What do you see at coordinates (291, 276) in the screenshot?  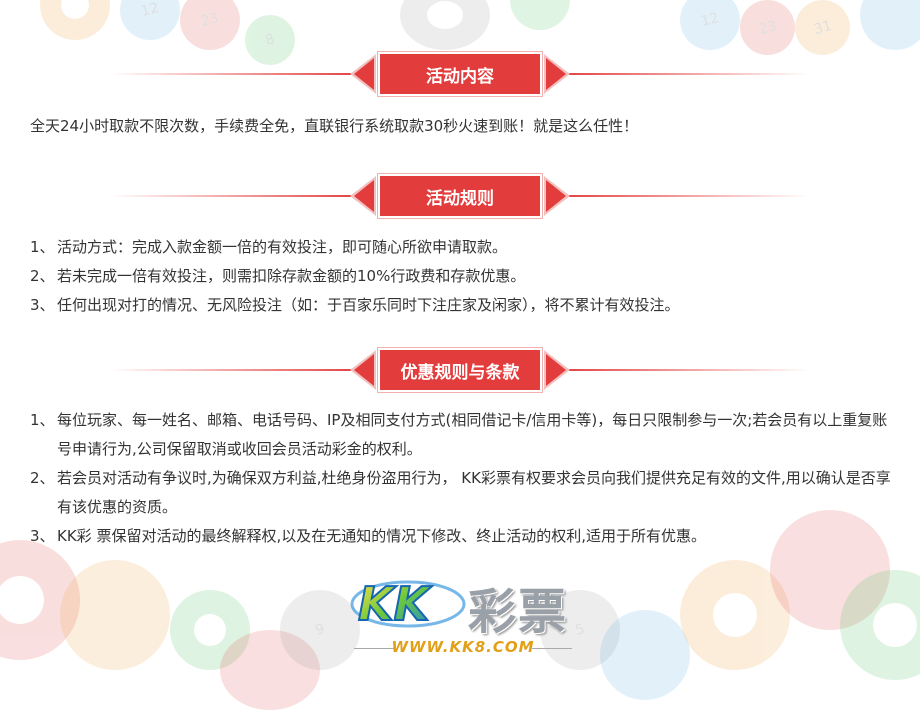 I see `item-text: 若未完成一倍有效投注，则需扣除存款金额的10%行政费和存款优惠。` at bounding box center [291, 276].